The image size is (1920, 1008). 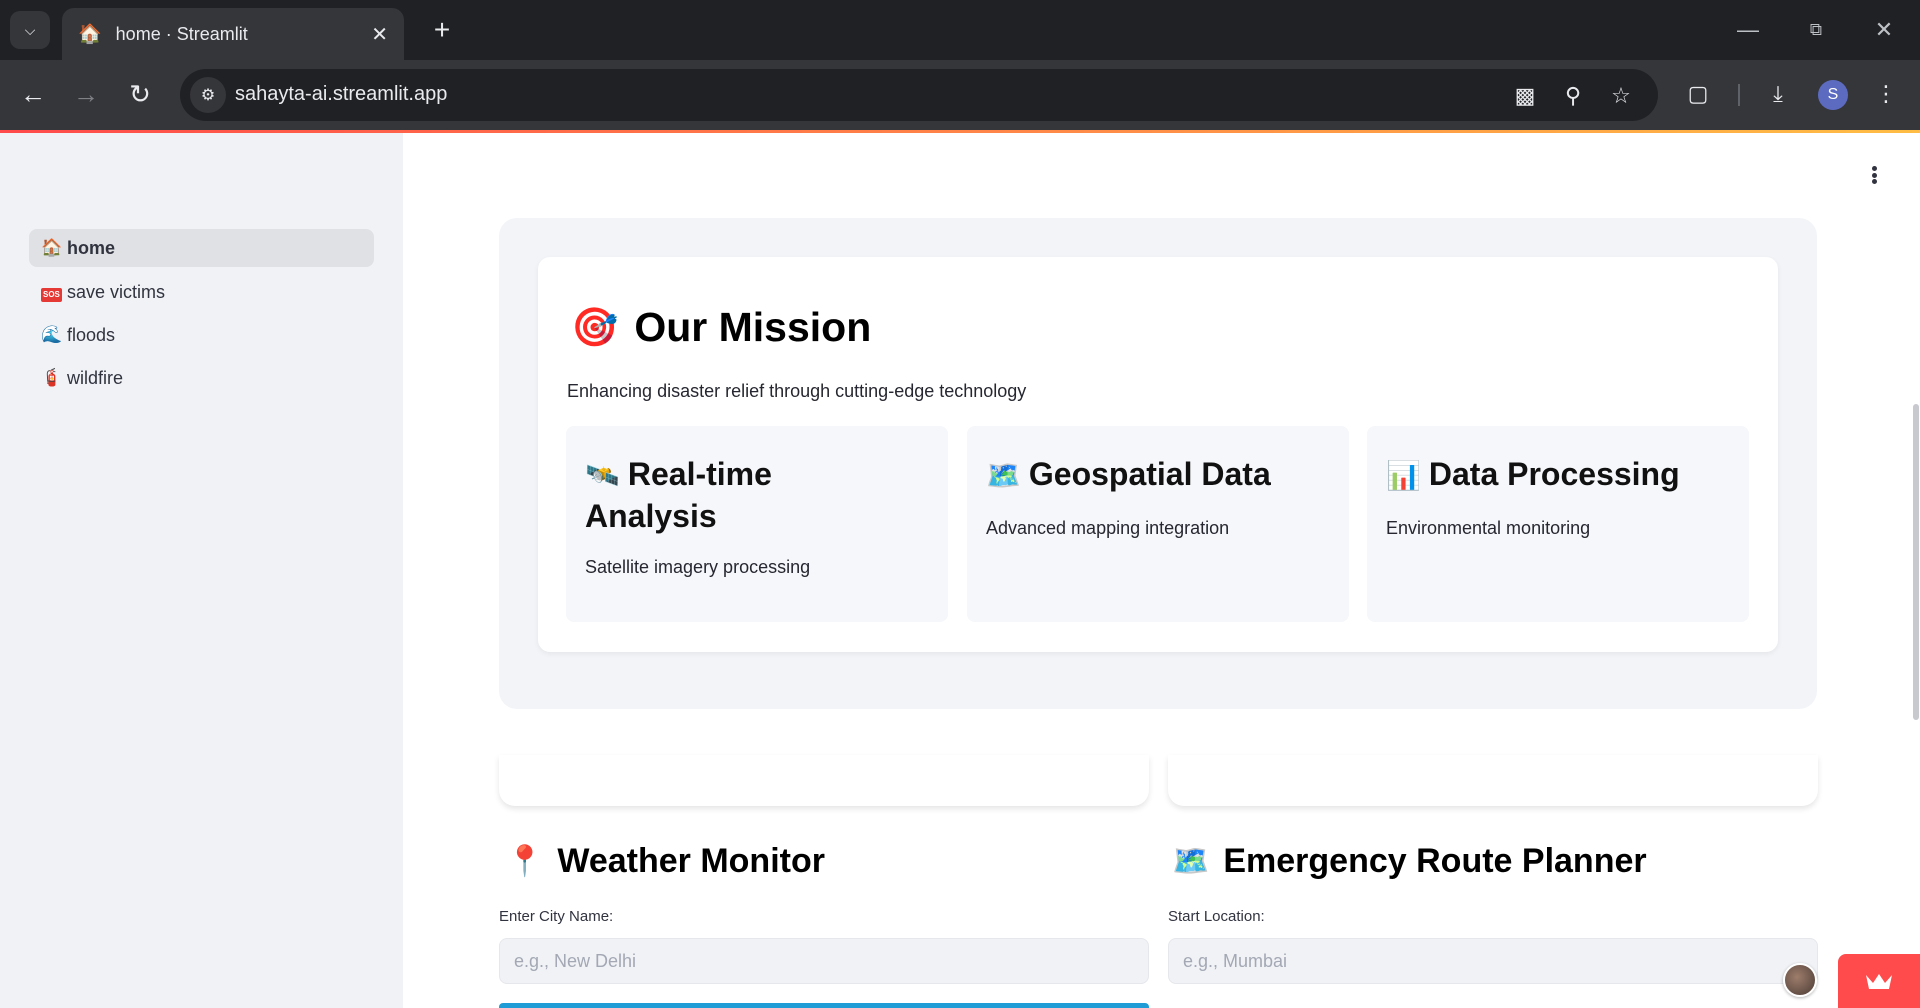 I want to click on route-heading: 🗺️ Emergency Route Planner, so click(x=1409, y=861).